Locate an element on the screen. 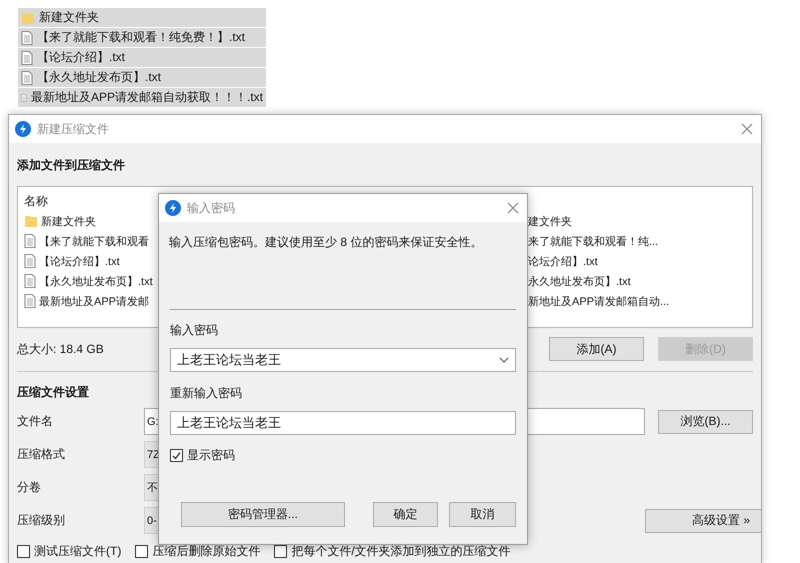 The height and width of the screenshot is (563, 800). window-title: 新建压缩文件 is located at coordinates (73, 129).